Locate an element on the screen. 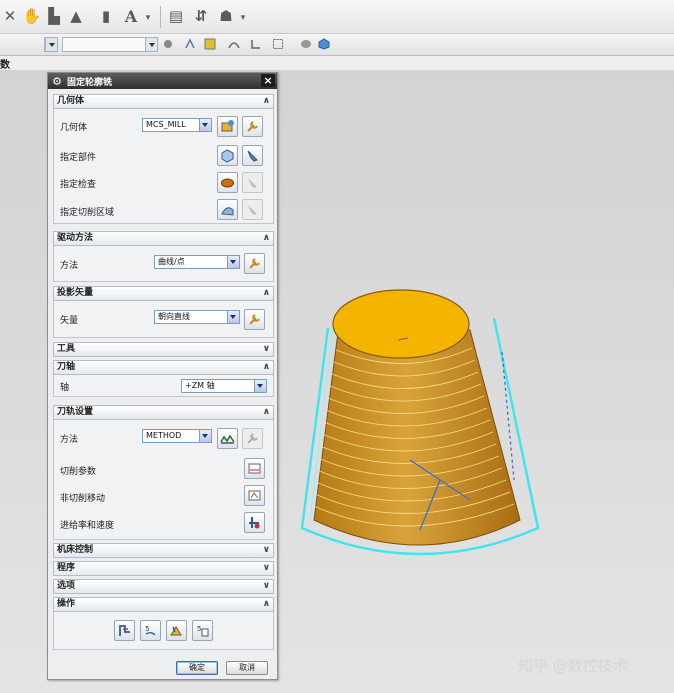 The image size is (674, 693). exchange-icon: ⇵ is located at coordinates (201, 16).